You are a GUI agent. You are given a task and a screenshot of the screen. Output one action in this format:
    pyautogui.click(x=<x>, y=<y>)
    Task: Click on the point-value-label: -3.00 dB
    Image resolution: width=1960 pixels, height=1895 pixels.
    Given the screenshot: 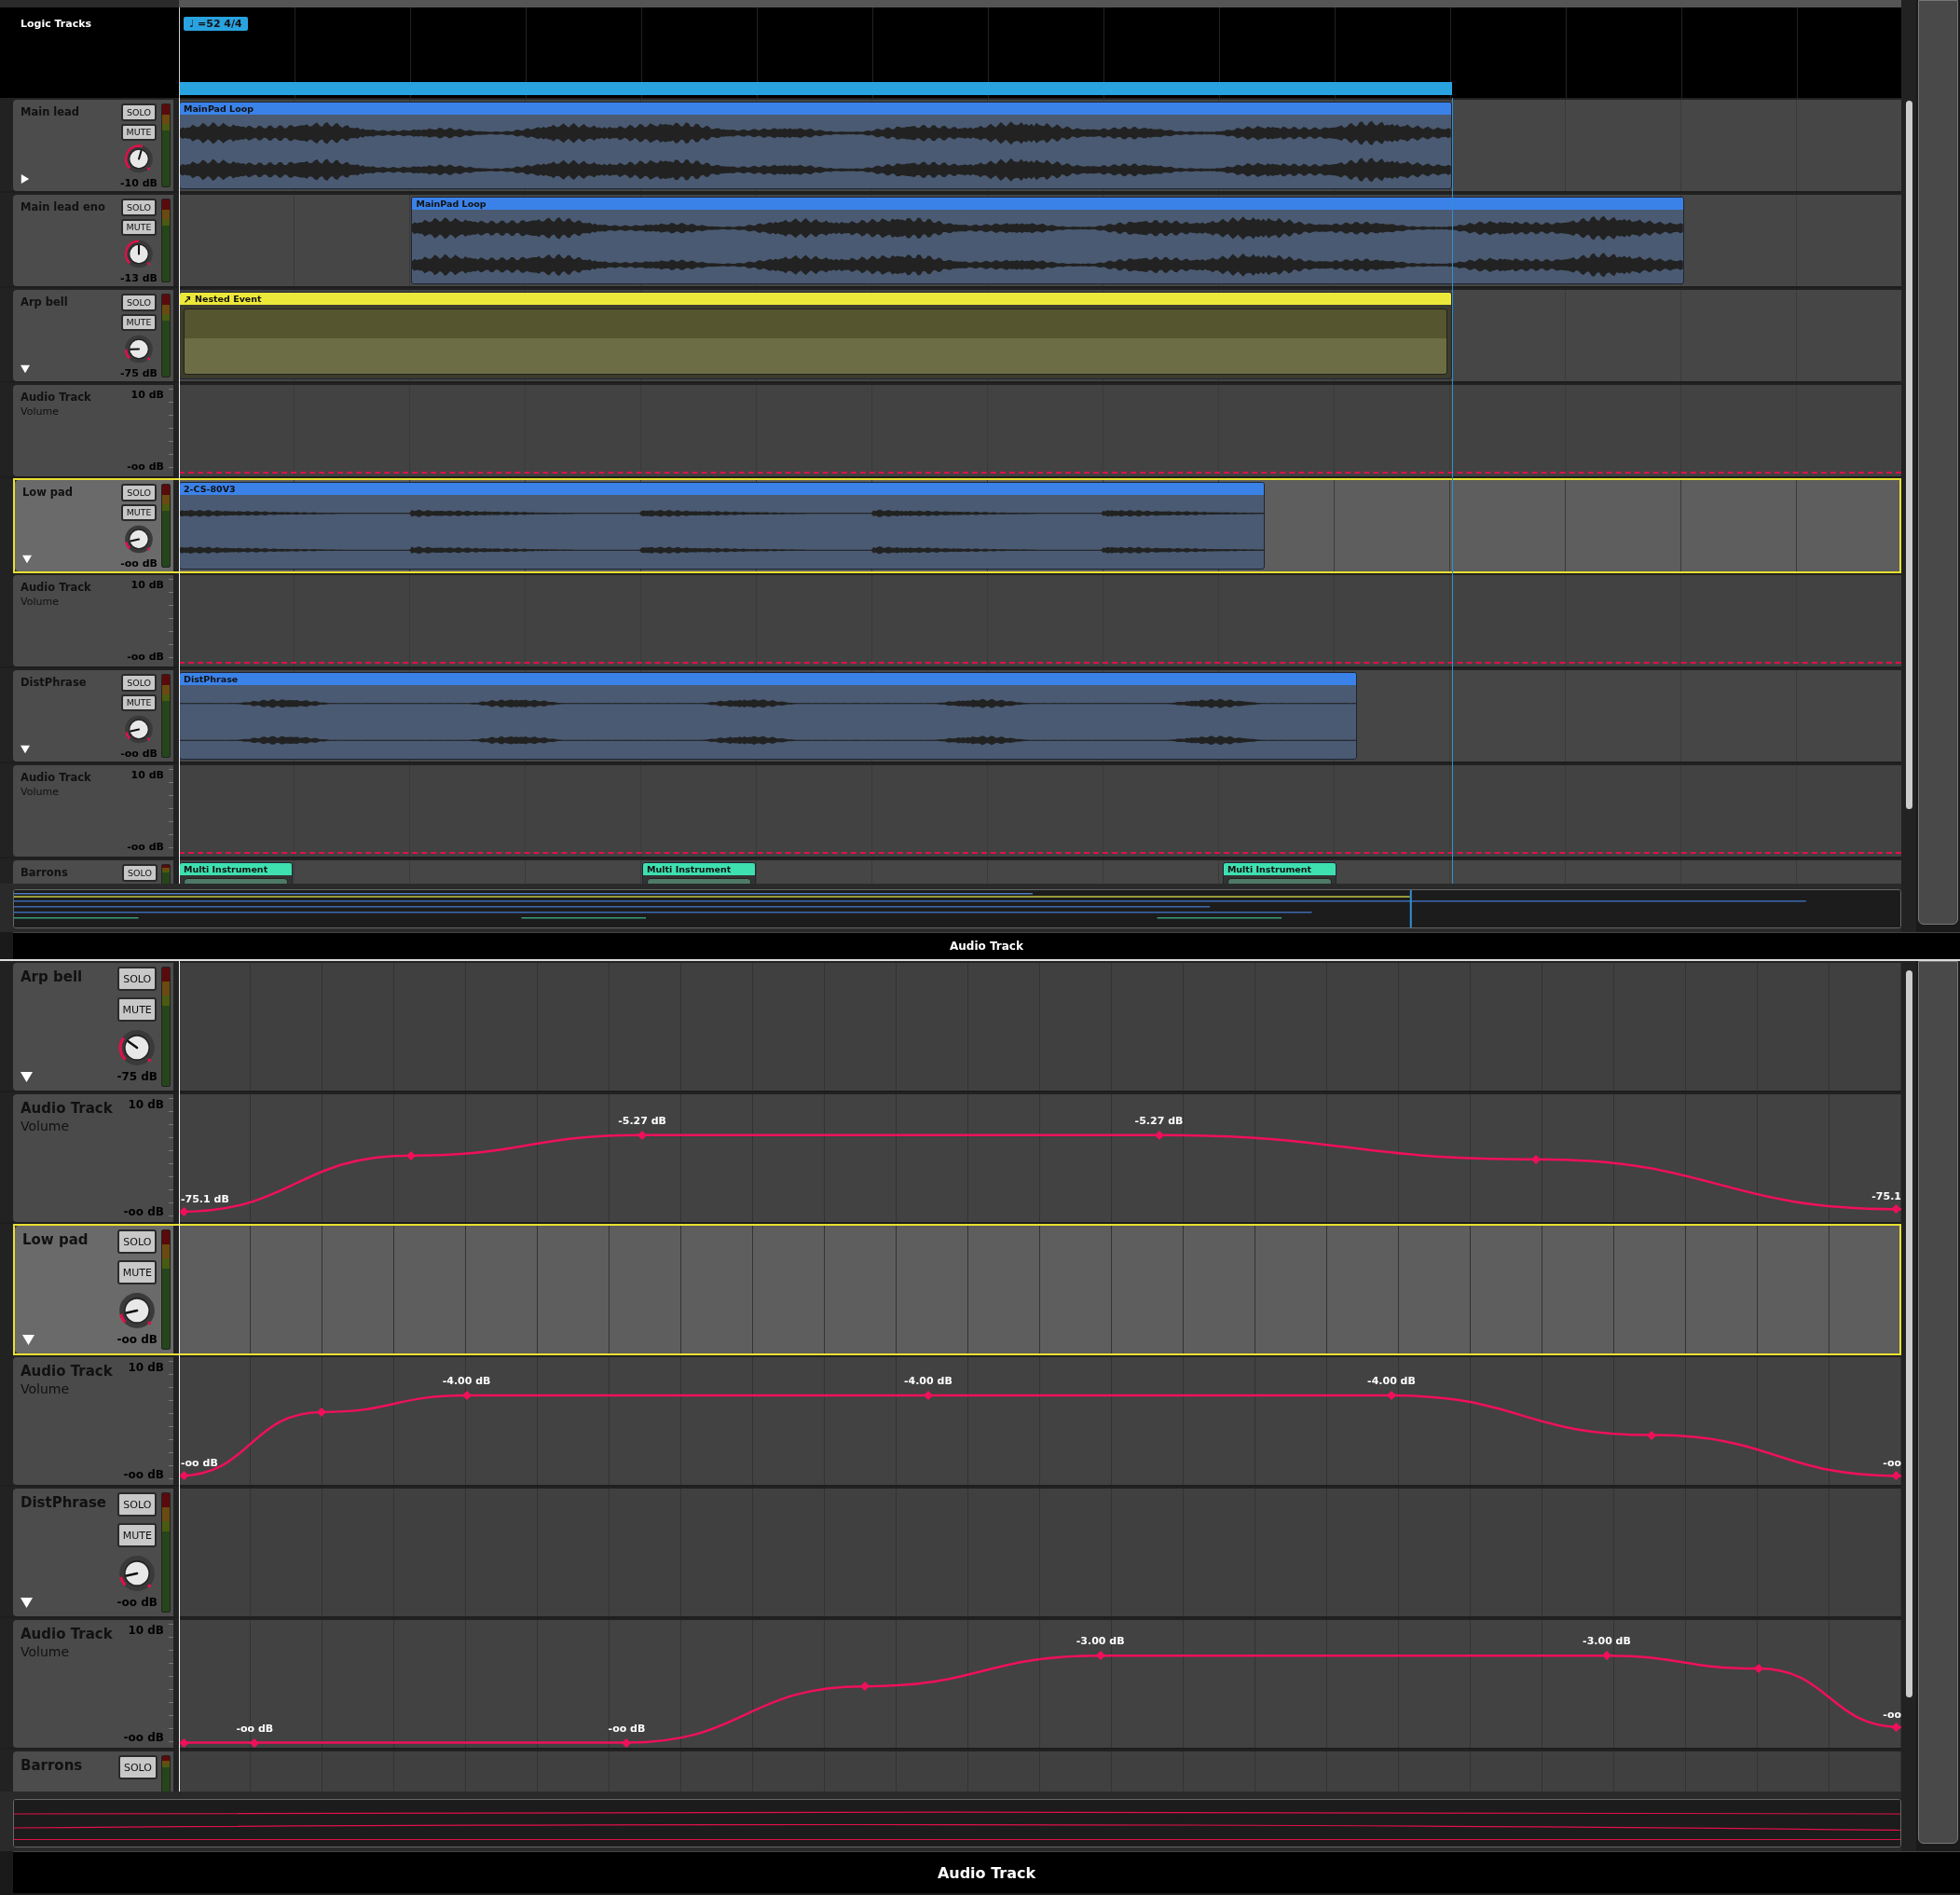 What is the action you would take?
    pyautogui.click(x=1100, y=1641)
    